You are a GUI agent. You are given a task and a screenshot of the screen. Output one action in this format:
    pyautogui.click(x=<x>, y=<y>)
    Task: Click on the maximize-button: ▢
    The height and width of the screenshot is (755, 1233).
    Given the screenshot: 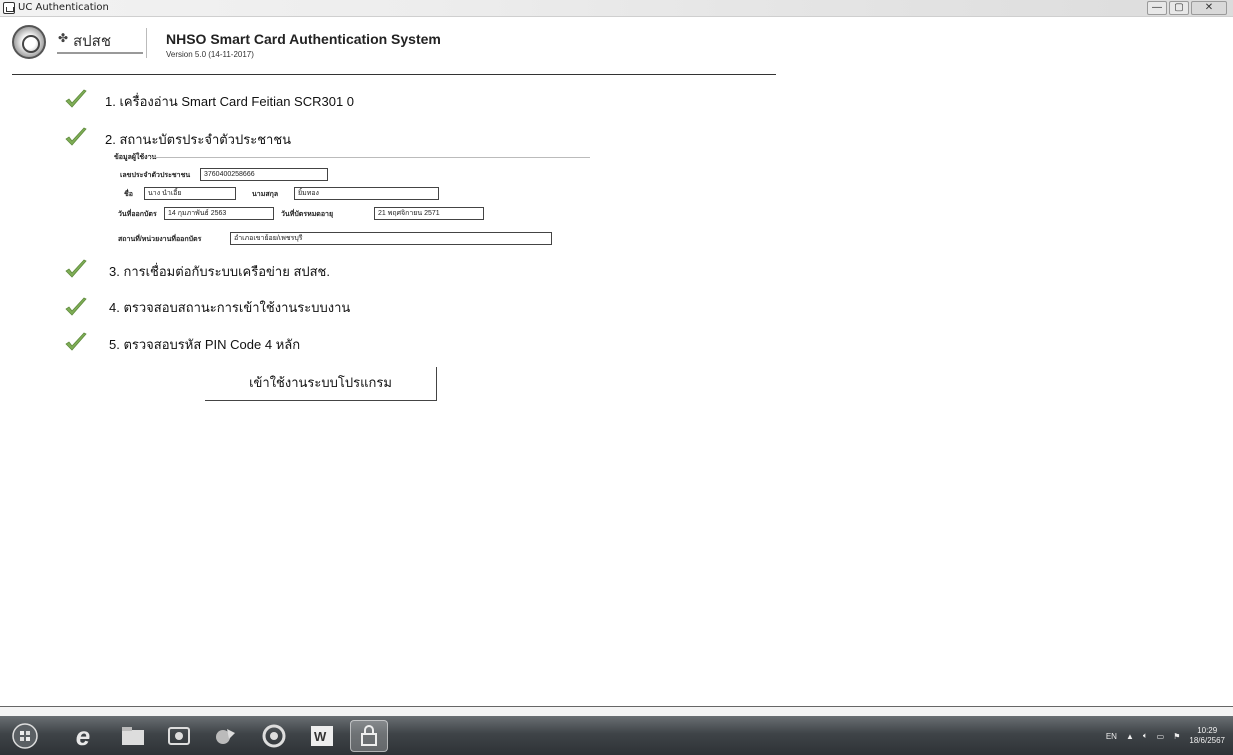 What is the action you would take?
    pyautogui.click(x=1179, y=8)
    